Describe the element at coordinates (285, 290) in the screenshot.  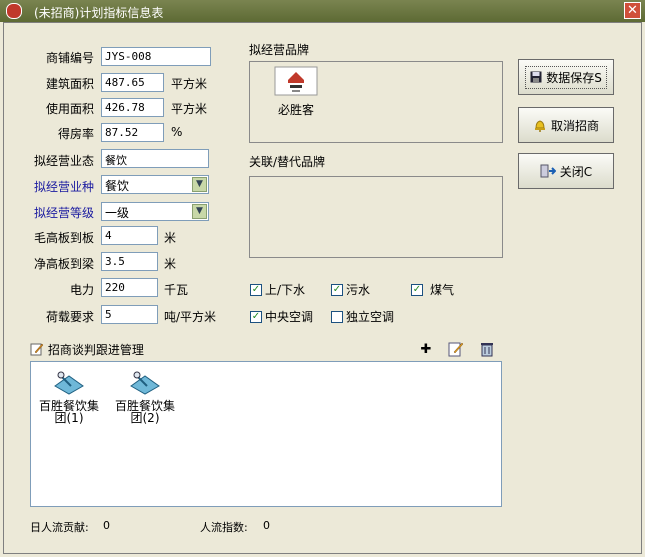
I see `water-label: 上/下水` at that location.